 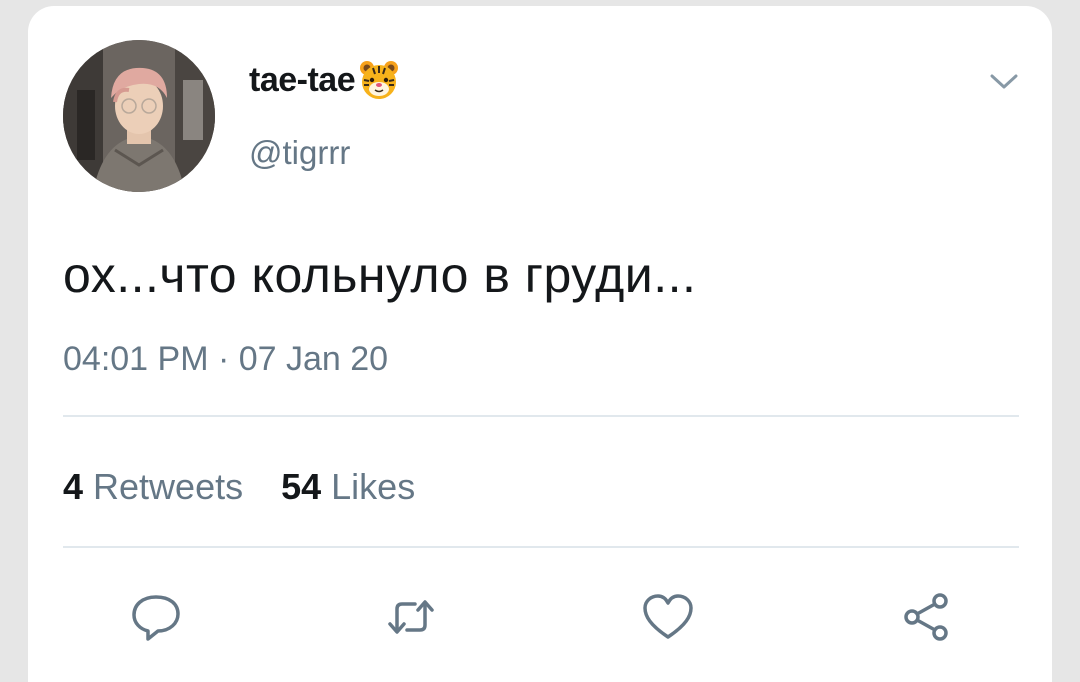 I want to click on user-handle: @tigrrr, so click(x=299, y=153).